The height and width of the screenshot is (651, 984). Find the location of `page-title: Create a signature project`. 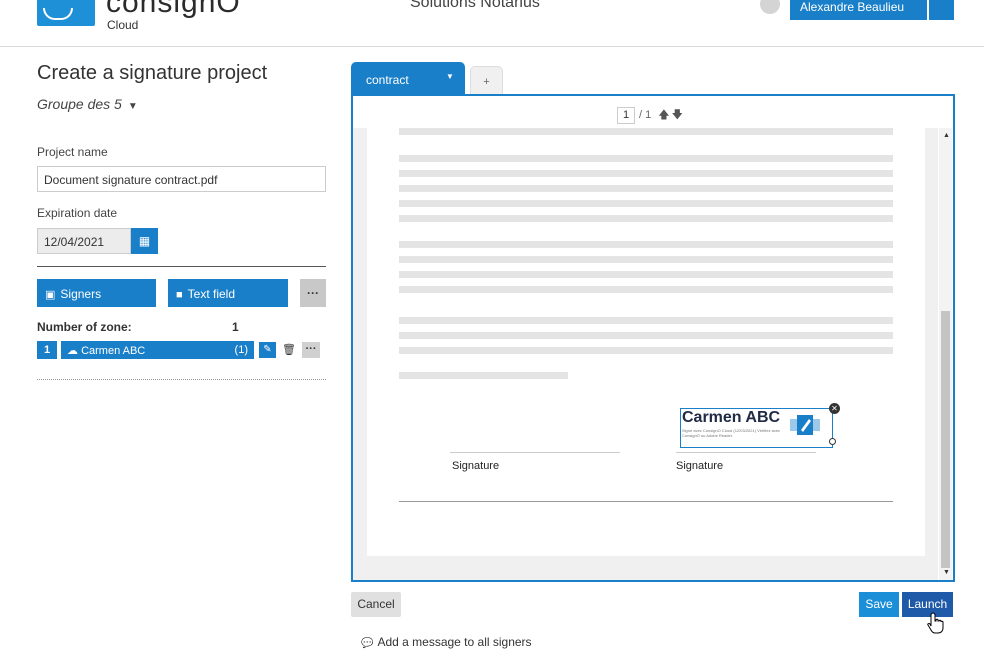

page-title: Create a signature project is located at coordinates (152, 73).